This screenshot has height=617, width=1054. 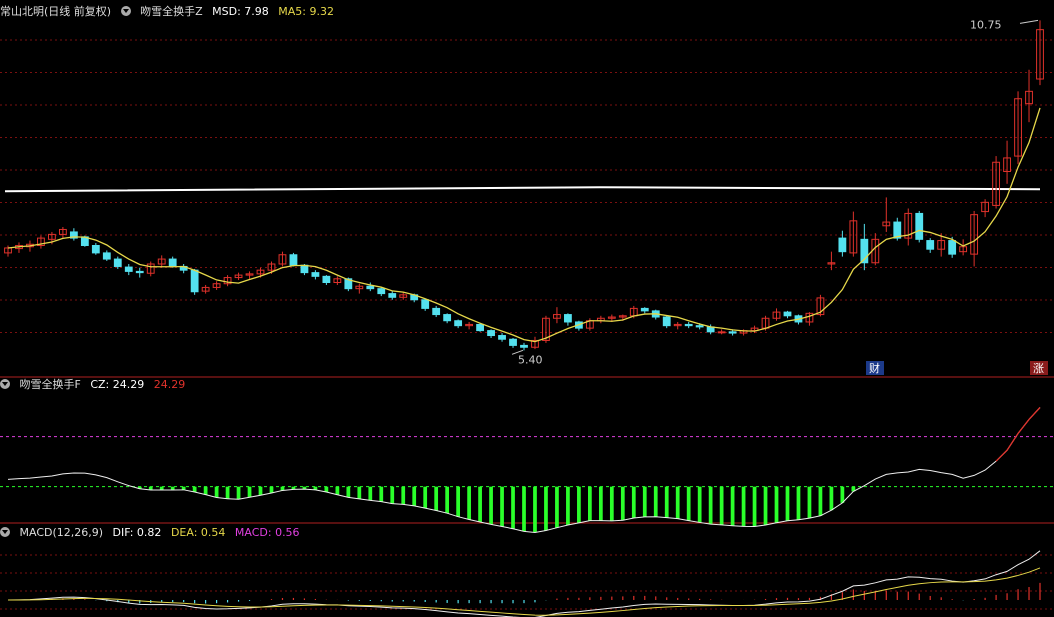 I want to click on cai-marker: 财, so click(x=874, y=368).